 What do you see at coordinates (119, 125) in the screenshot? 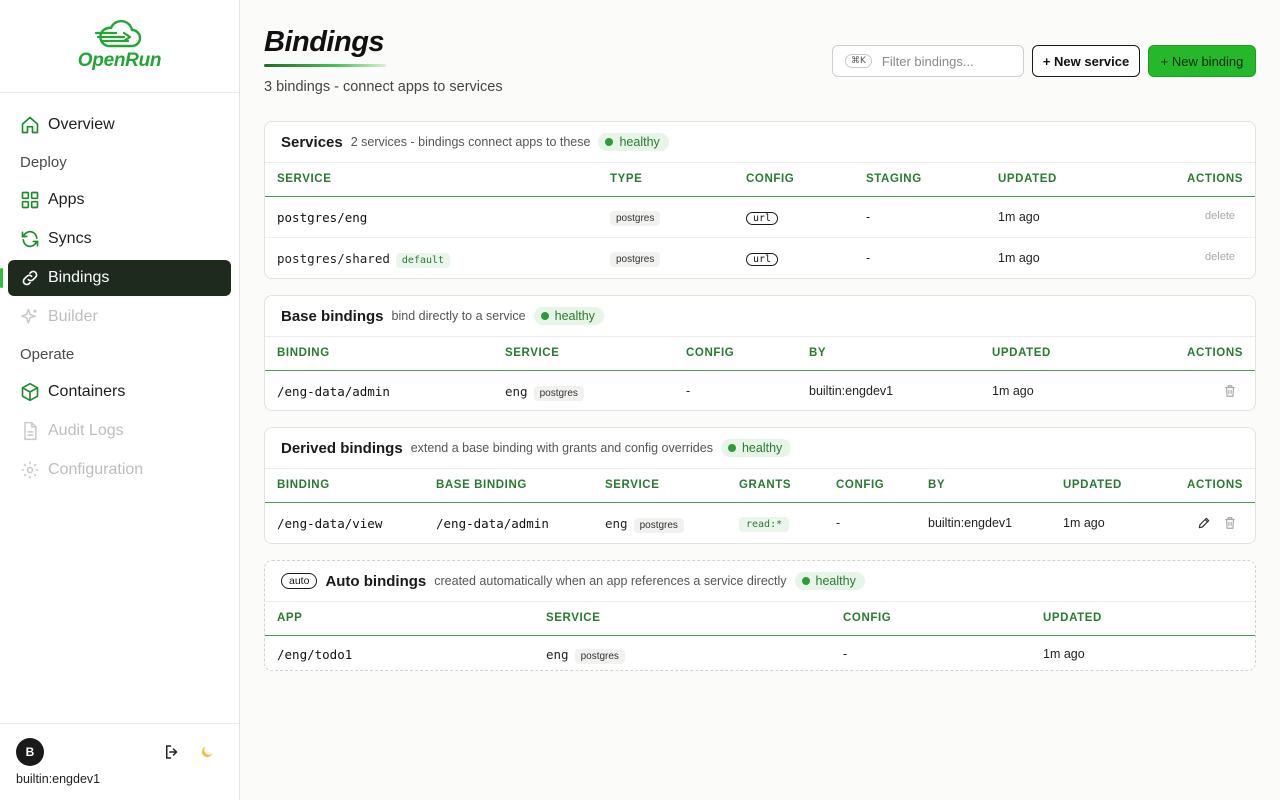
I see `sidebar-item-overview: Overview` at bounding box center [119, 125].